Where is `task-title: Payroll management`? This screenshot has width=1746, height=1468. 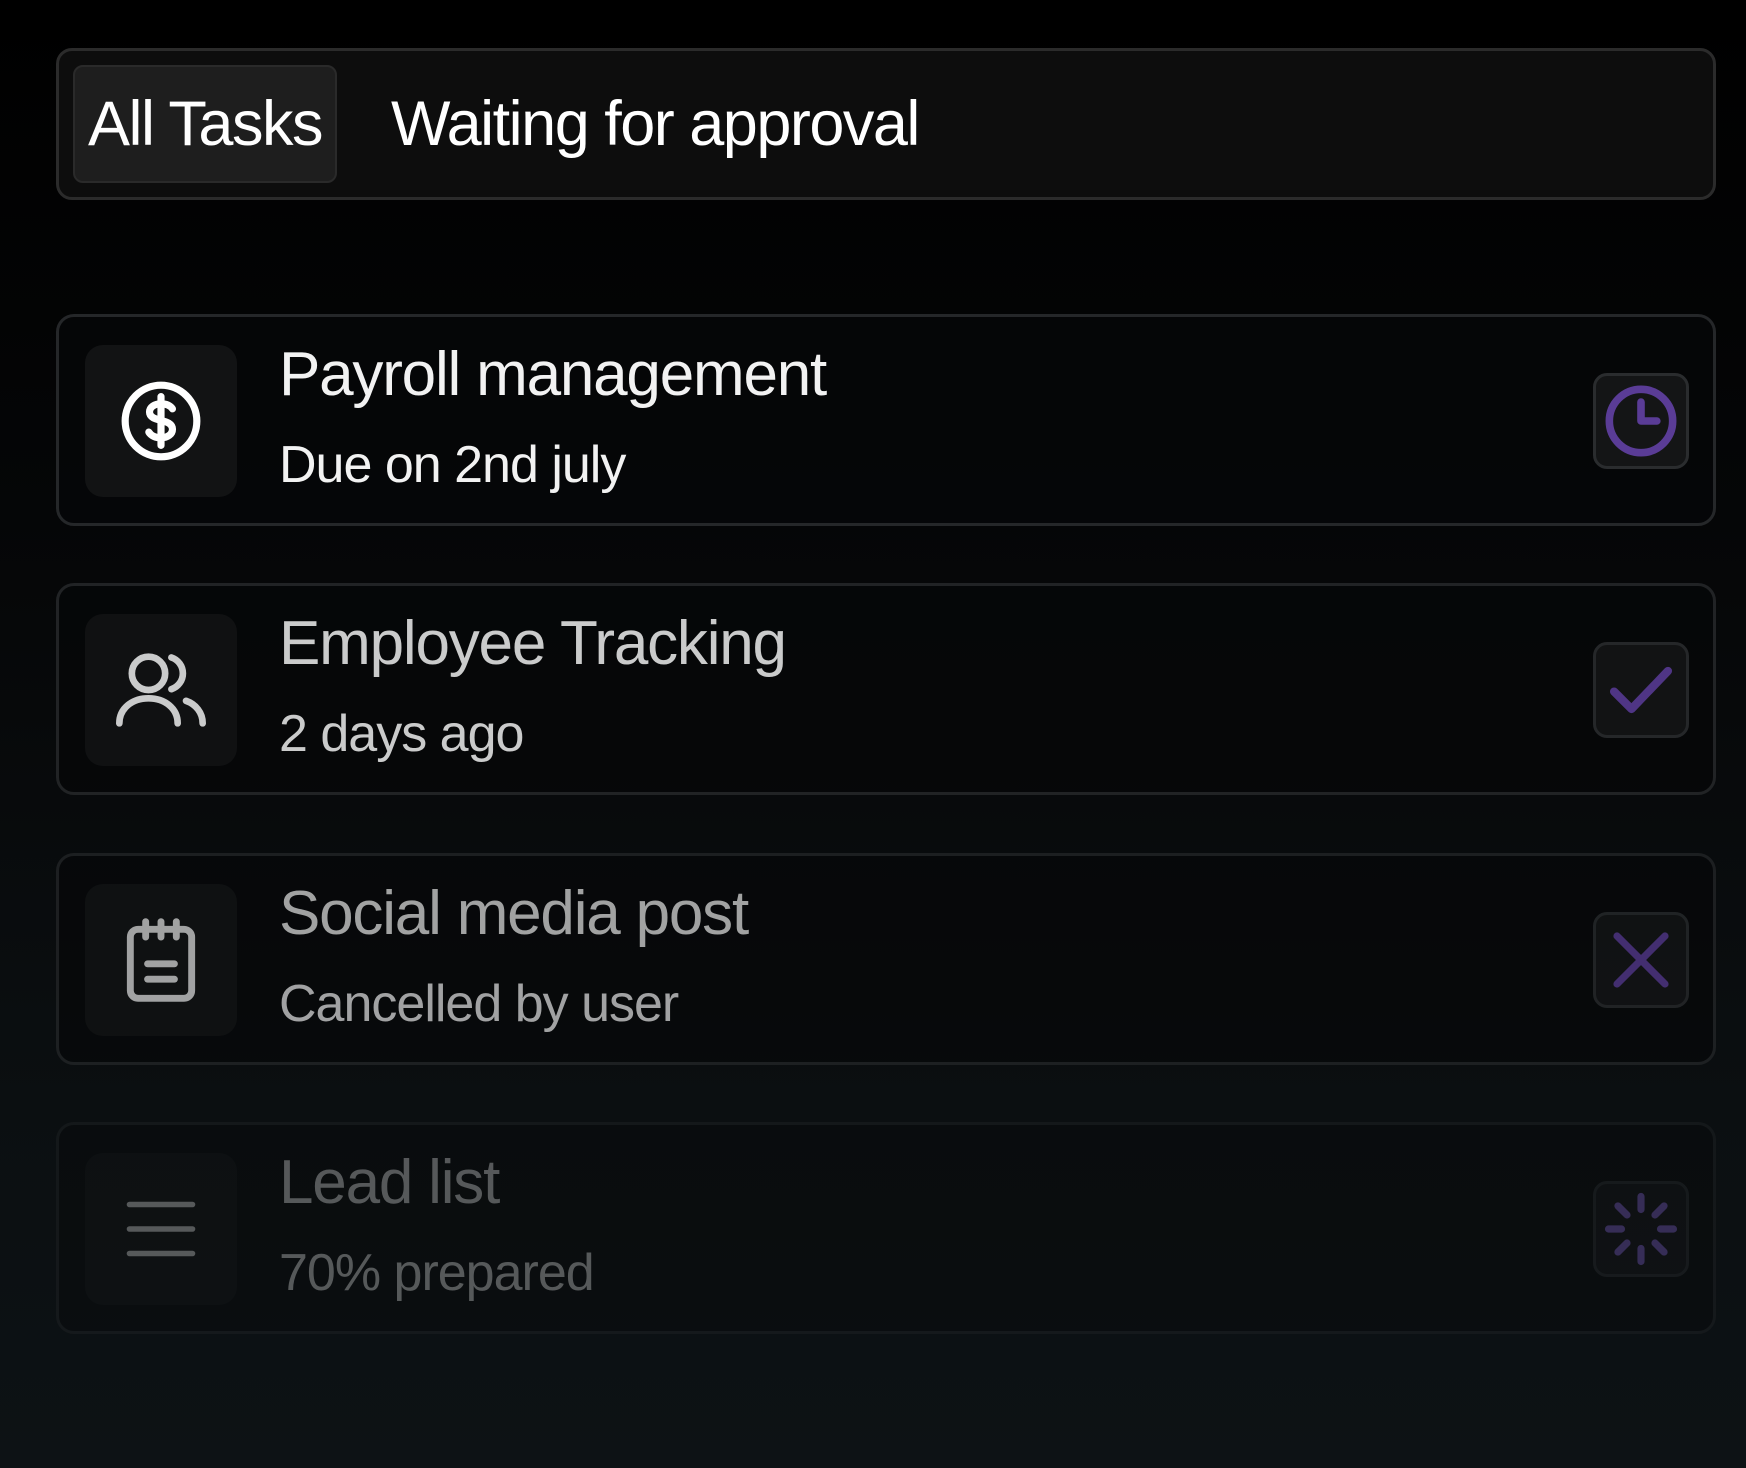 task-title: Payroll management is located at coordinates (553, 374).